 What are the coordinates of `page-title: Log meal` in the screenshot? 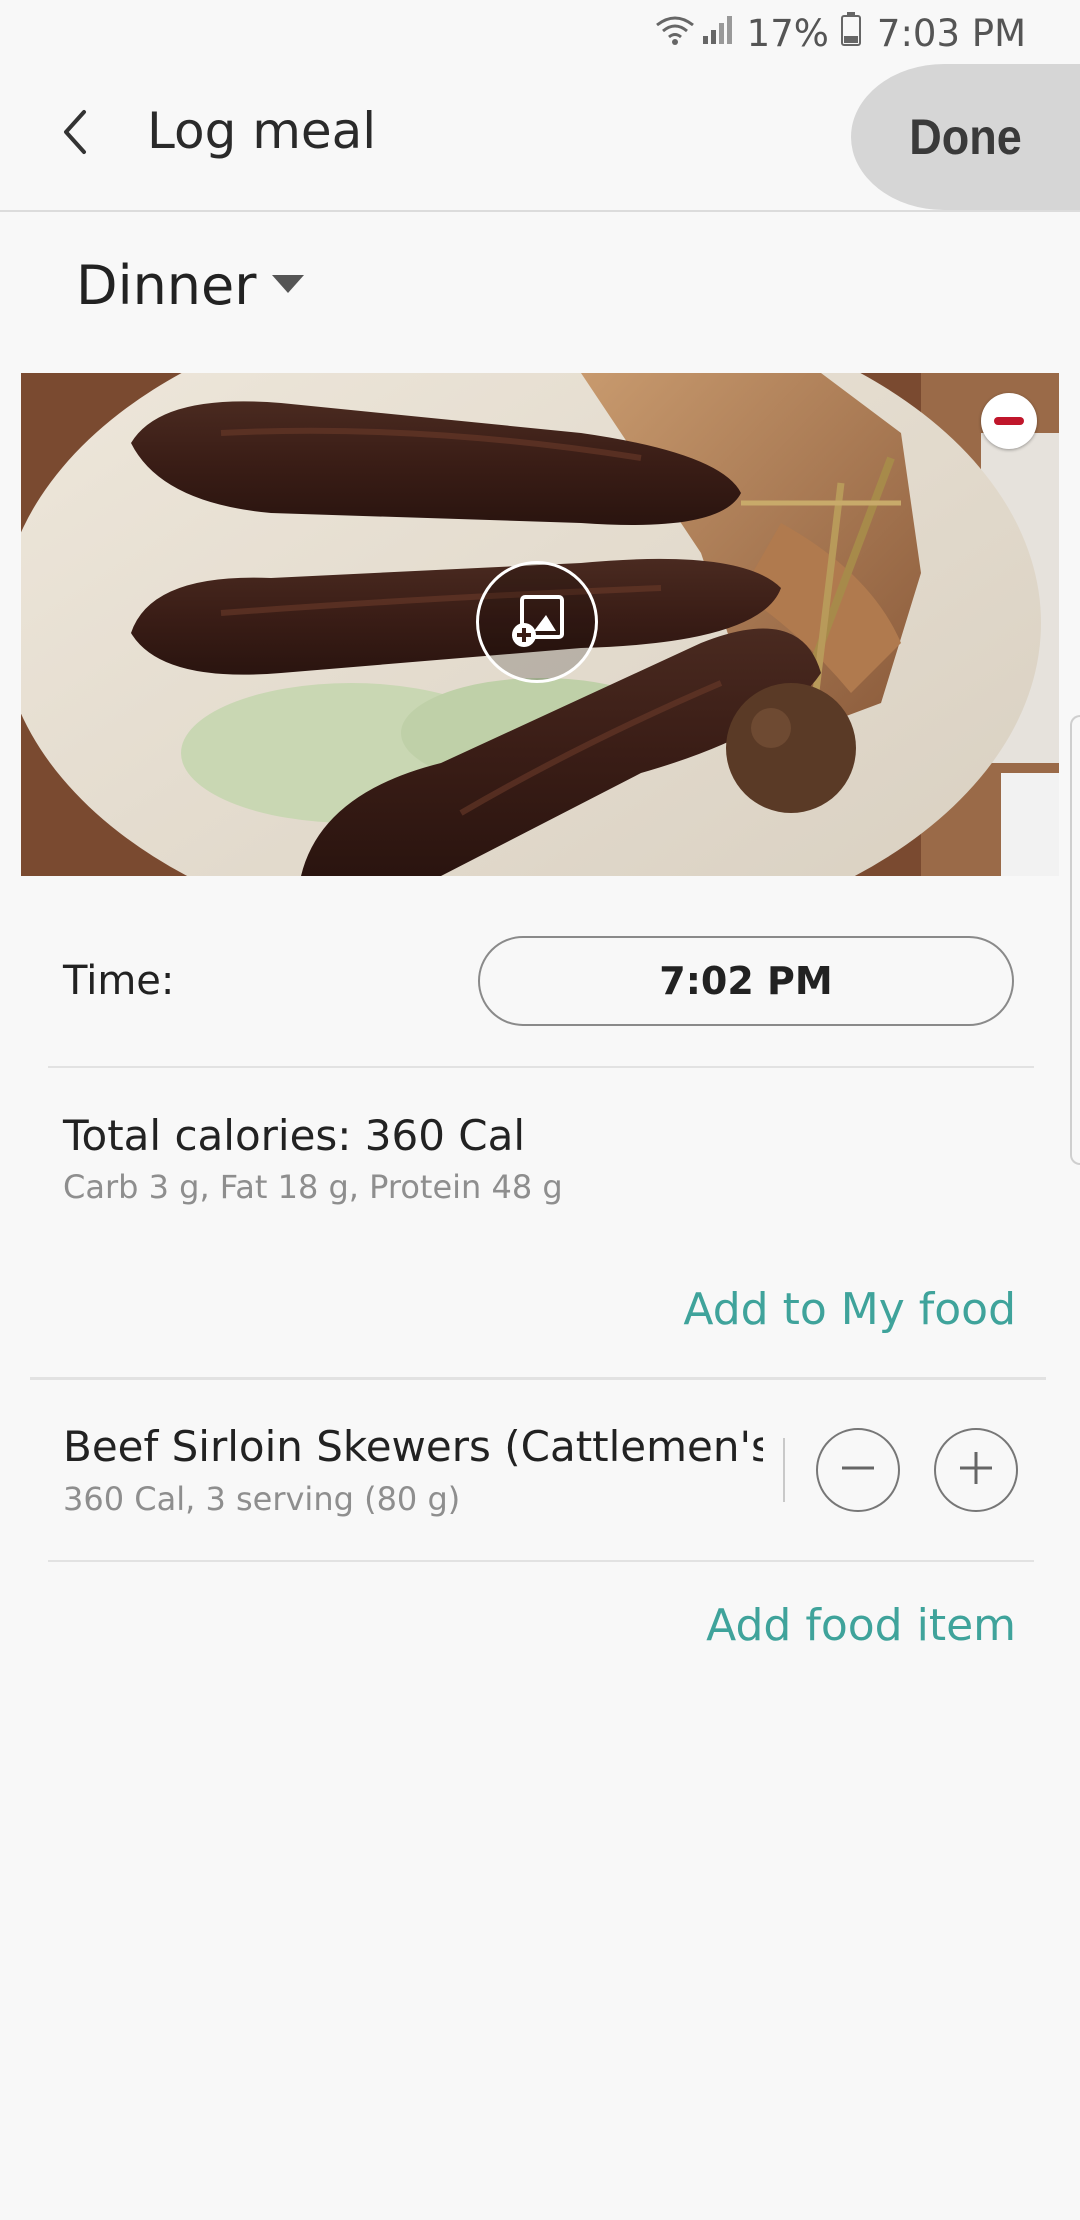 It's located at (262, 131).